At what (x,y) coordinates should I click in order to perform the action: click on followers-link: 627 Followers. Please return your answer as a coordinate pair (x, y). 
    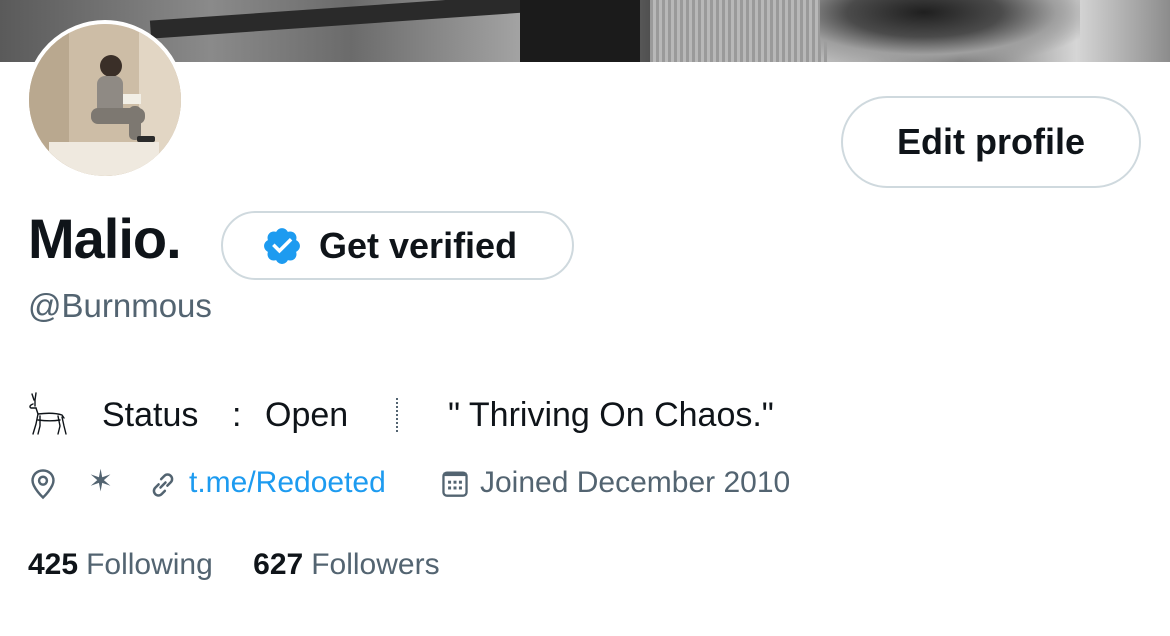
    Looking at the image, I should click on (346, 565).